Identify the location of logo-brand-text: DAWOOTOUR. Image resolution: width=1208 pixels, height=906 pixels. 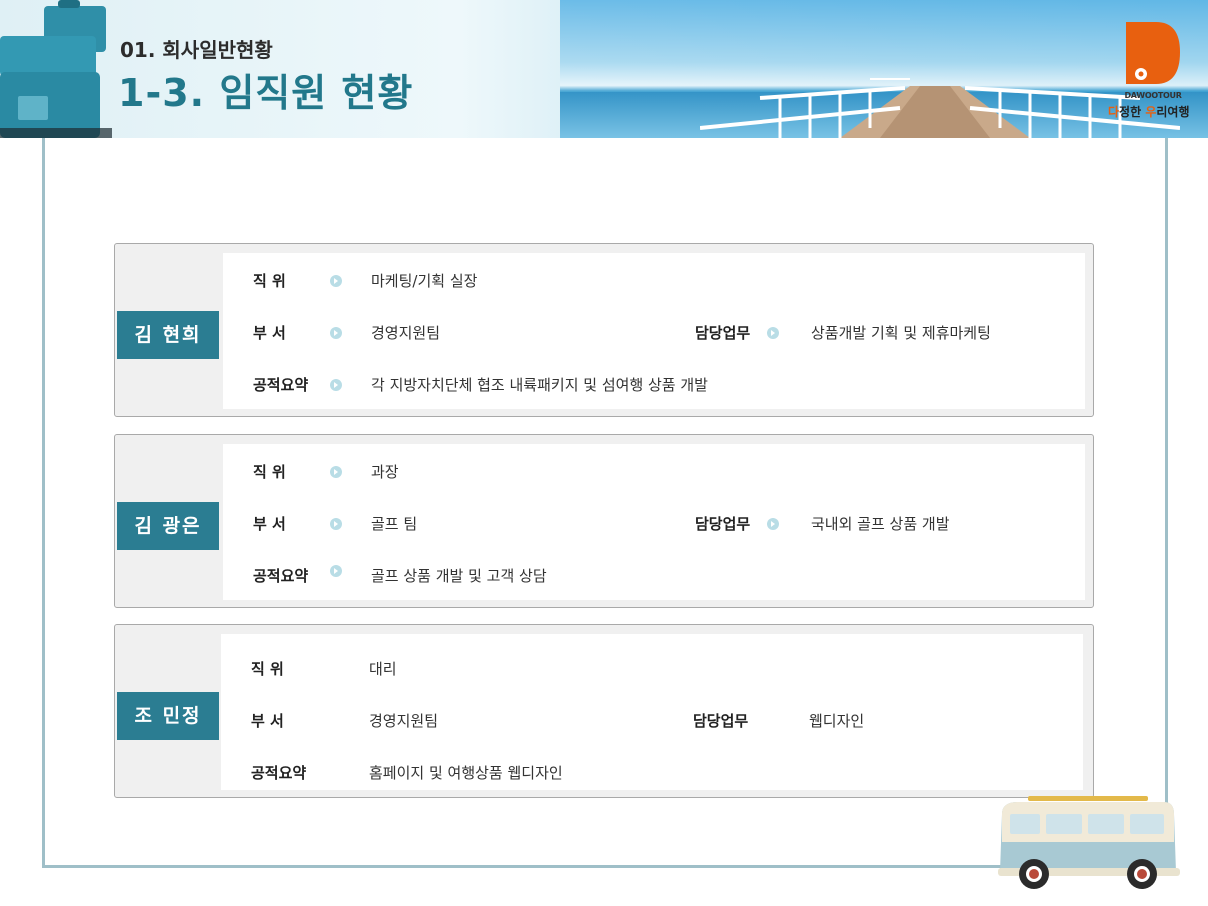
(1153, 95).